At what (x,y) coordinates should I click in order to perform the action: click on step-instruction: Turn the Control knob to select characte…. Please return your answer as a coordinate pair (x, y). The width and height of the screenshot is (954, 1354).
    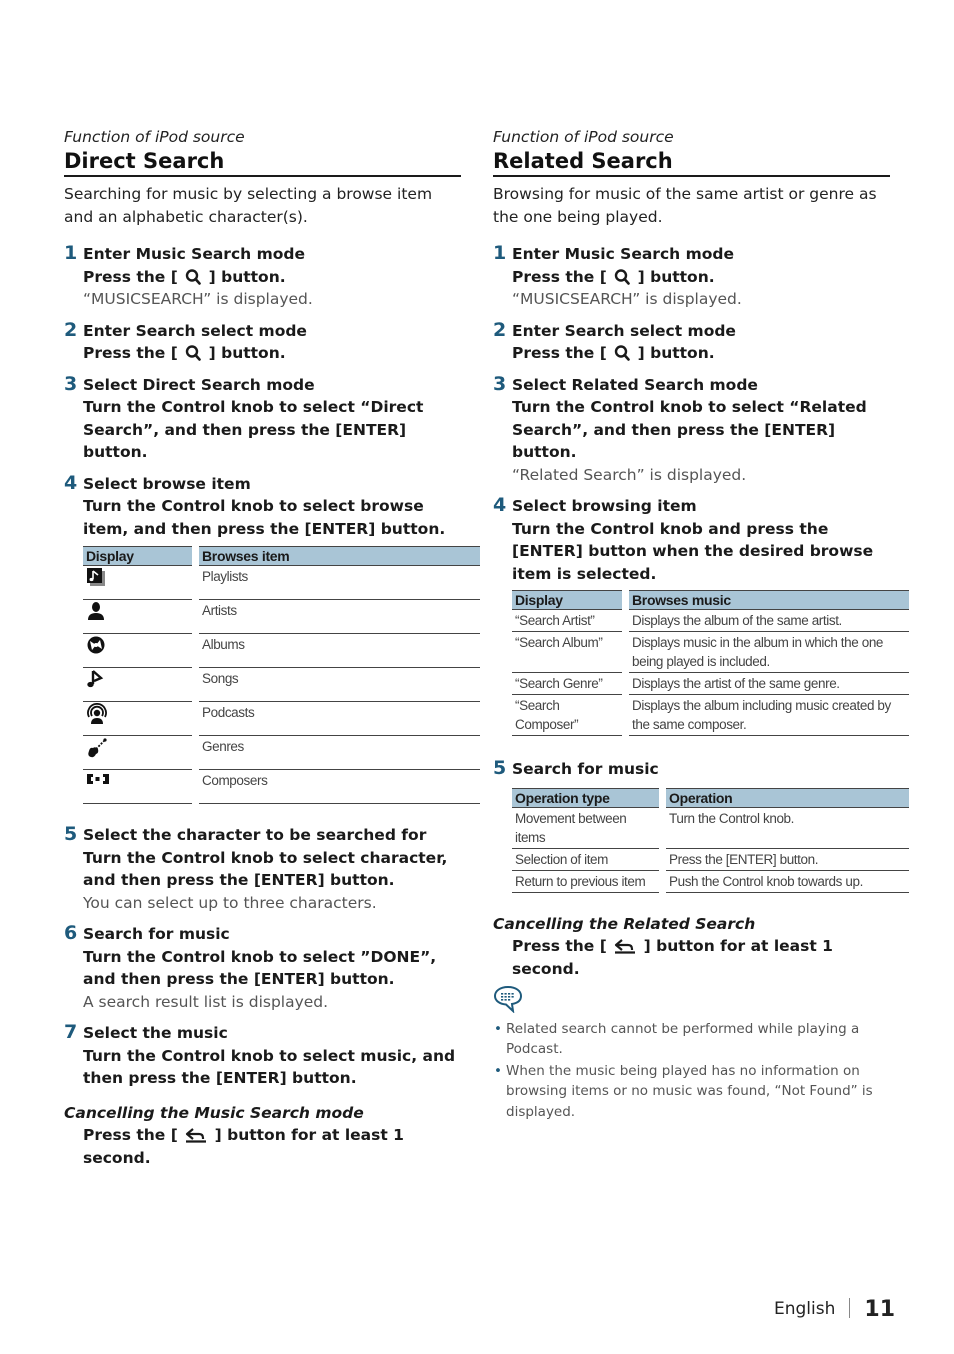
    Looking at the image, I should click on (265, 869).